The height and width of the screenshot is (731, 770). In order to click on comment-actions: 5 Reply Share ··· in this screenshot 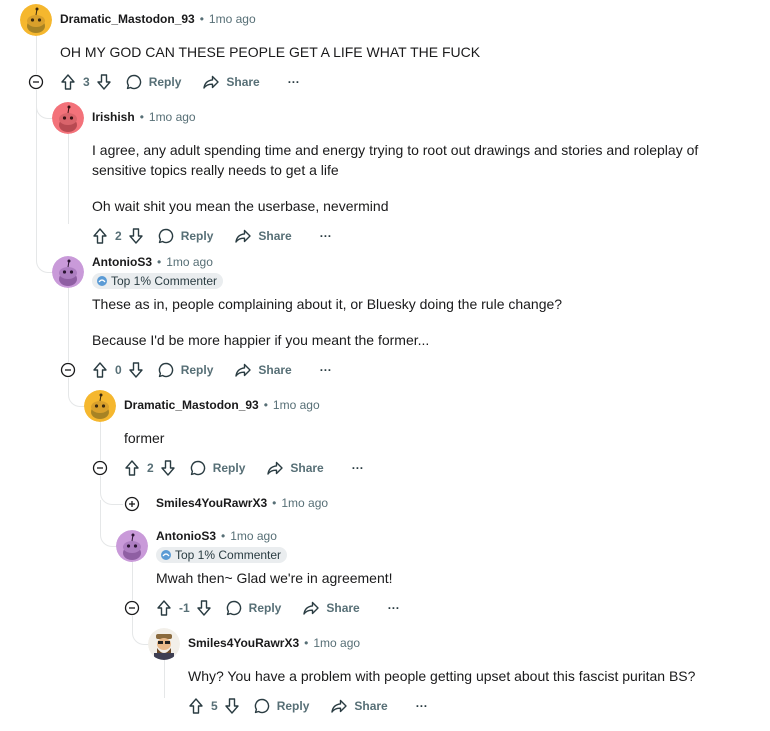, I will do `click(307, 706)`.